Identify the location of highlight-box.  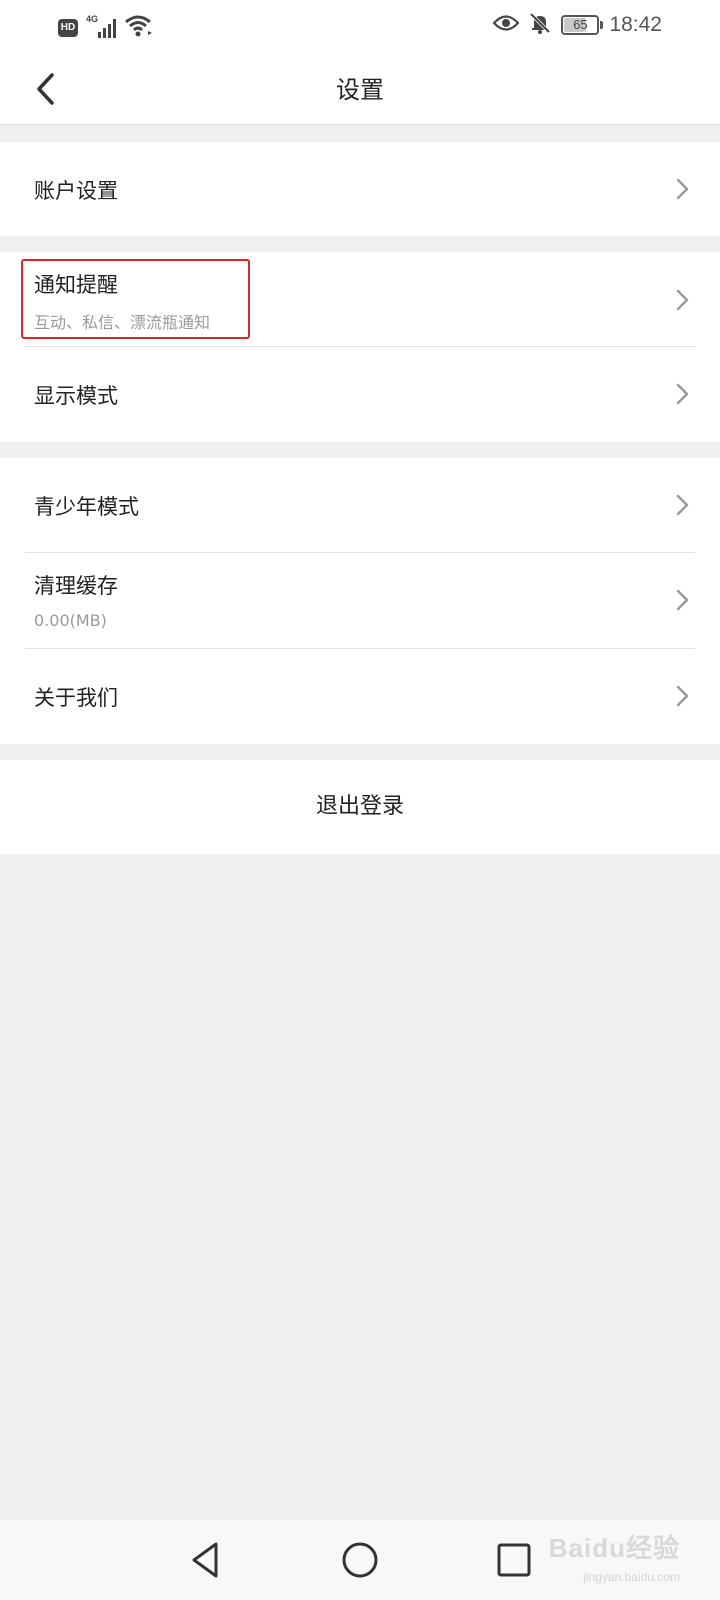
(135, 299).